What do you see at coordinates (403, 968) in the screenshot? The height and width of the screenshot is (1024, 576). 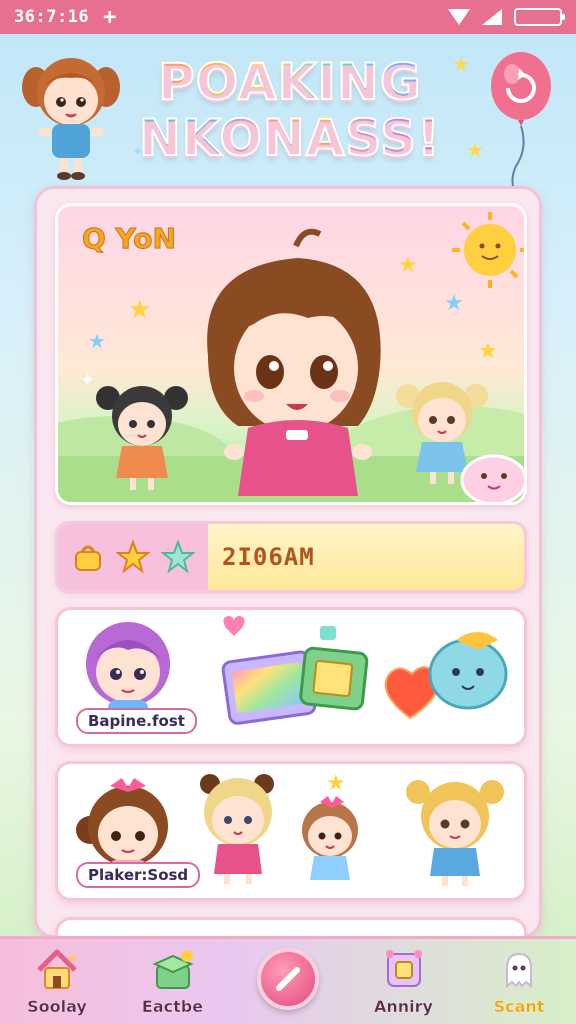 I see `photo-frame-icon` at bounding box center [403, 968].